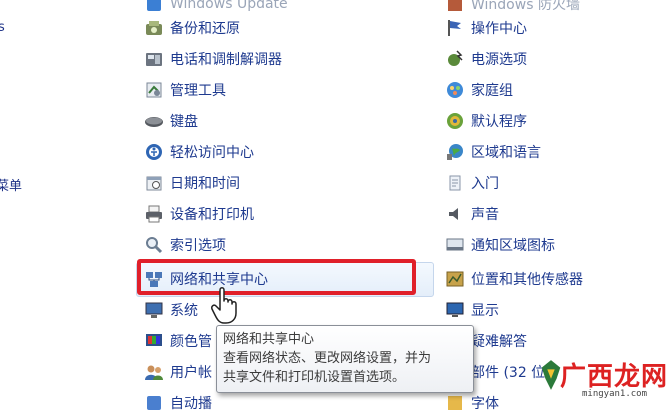  I want to click on color-management-icon, so click(154, 341).